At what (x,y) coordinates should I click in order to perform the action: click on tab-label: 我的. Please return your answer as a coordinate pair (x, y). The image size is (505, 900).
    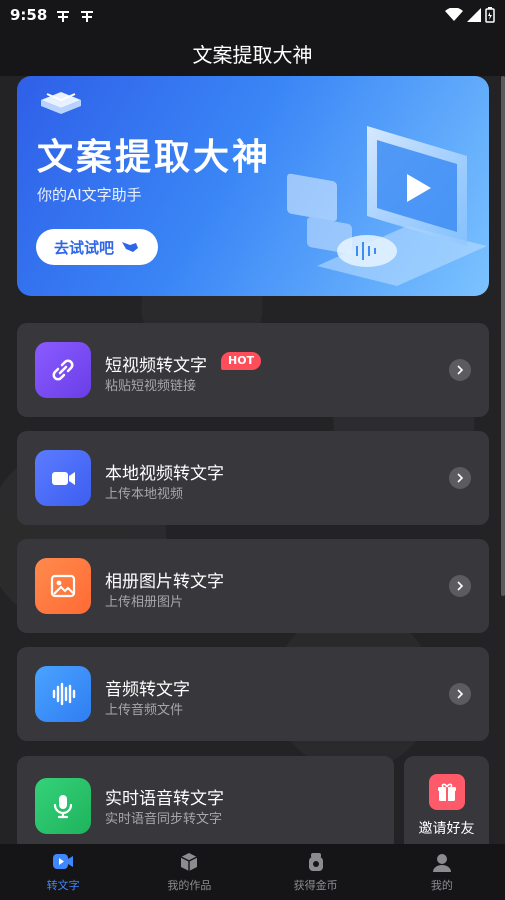
    Looking at the image, I should click on (441, 885).